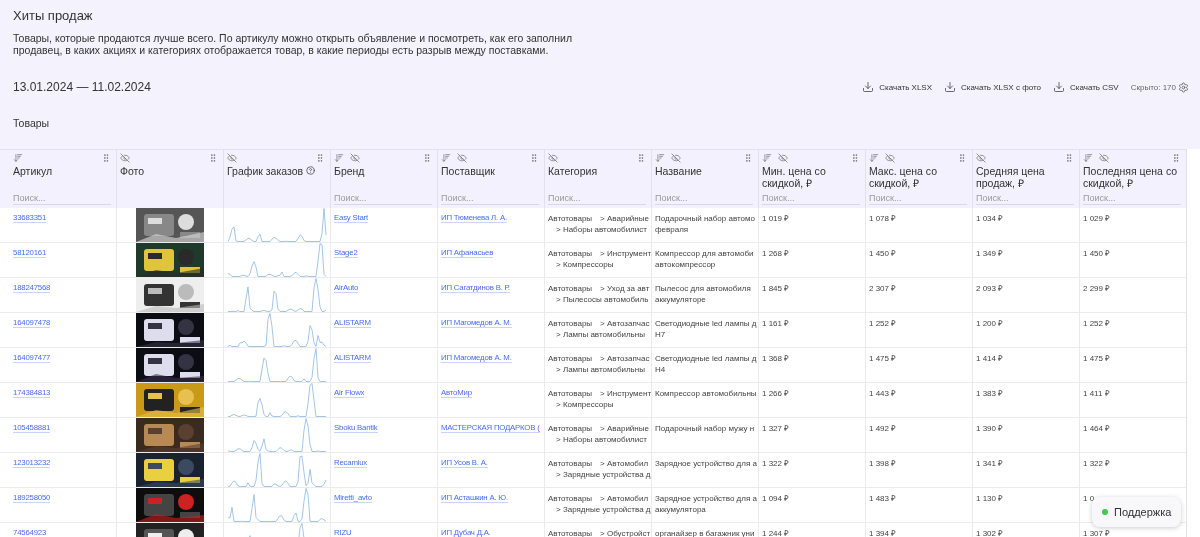 The width and height of the screenshot is (1200, 537). Describe the element at coordinates (686, 264) in the screenshot. I see `product-name: автокомпрессор` at that location.